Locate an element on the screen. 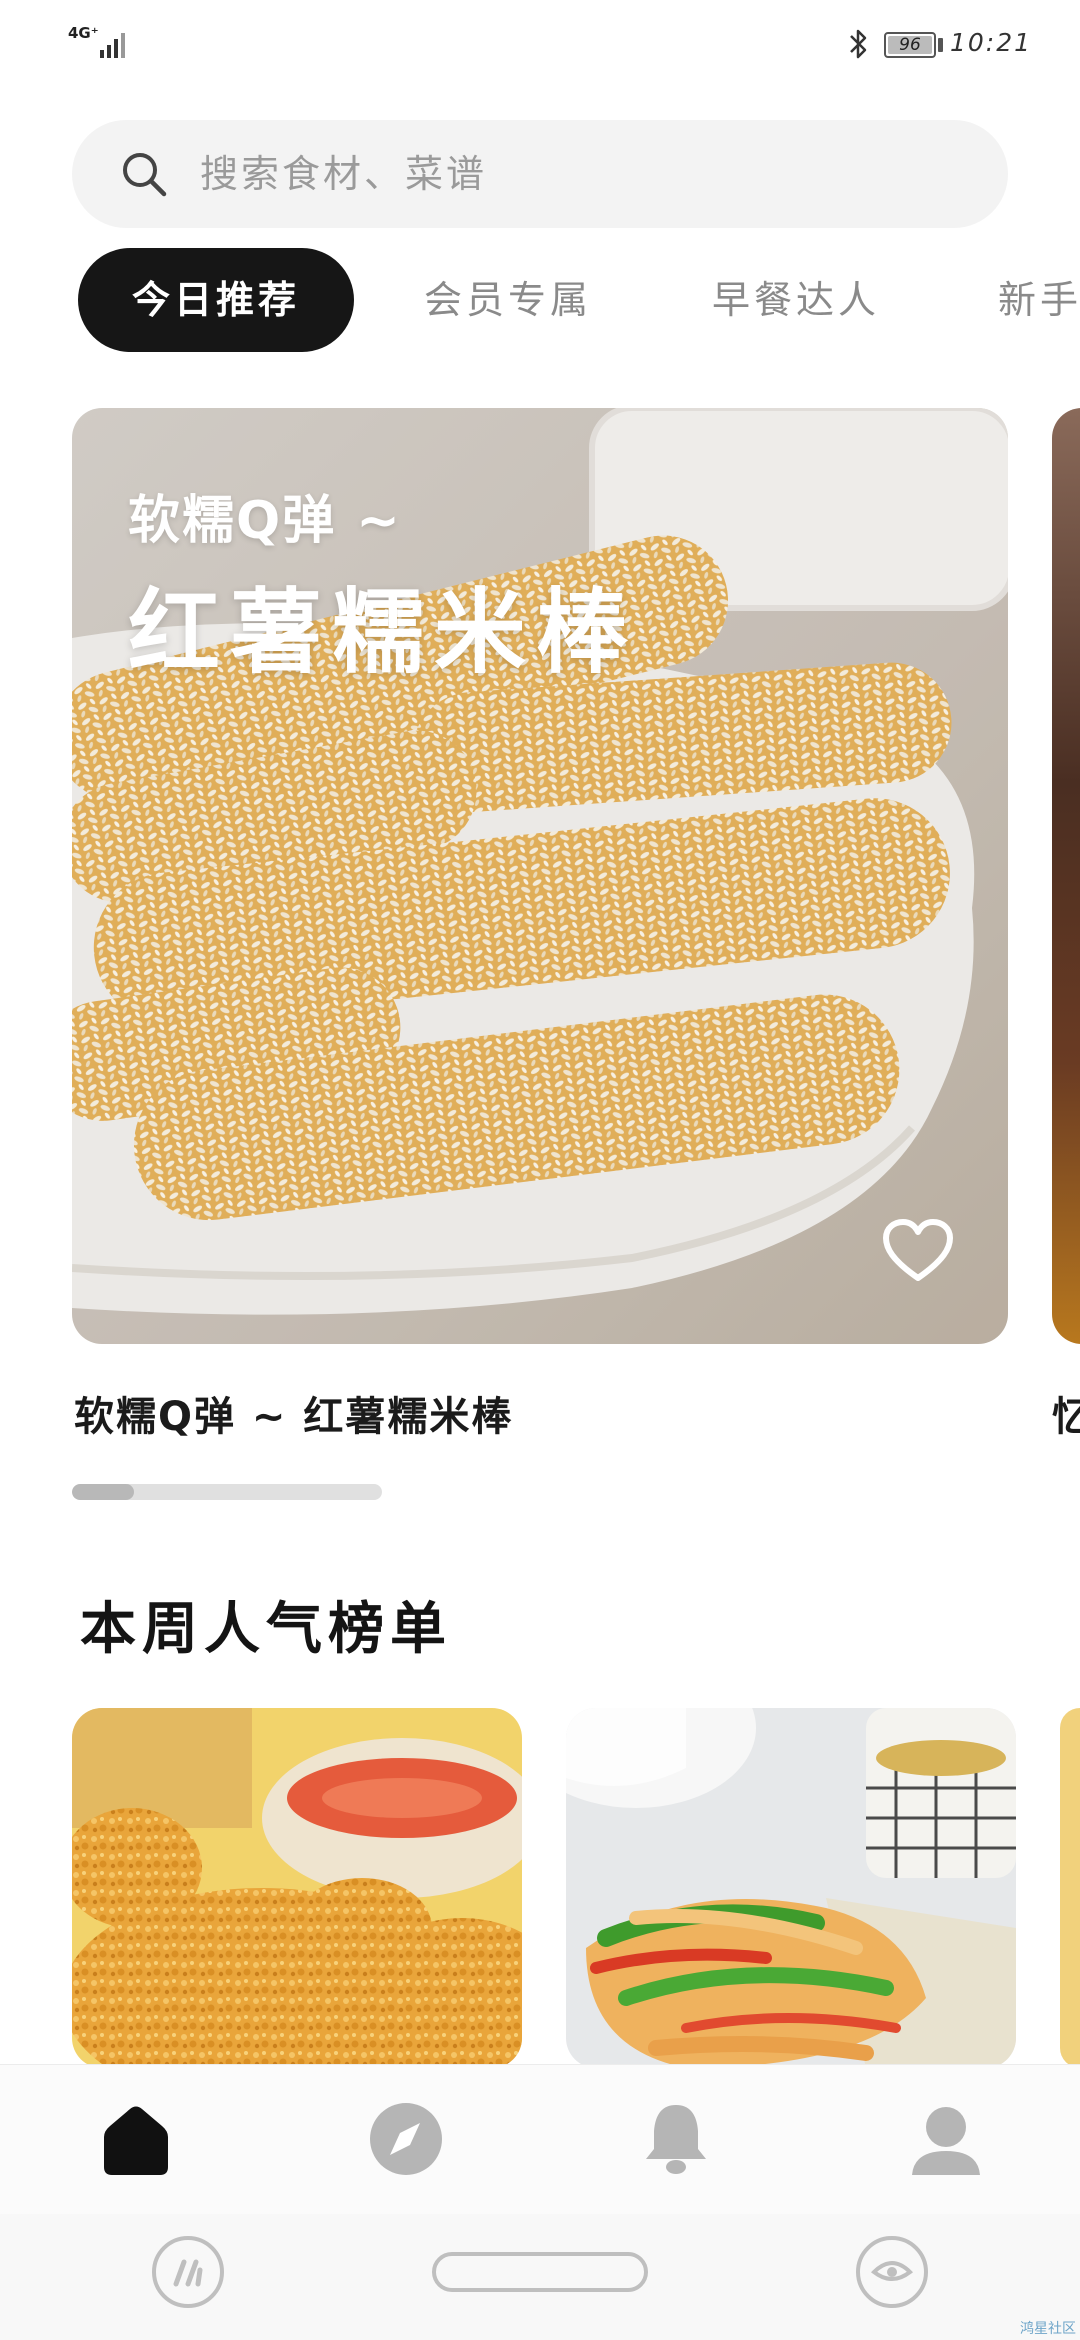 This screenshot has width=1080, height=2340. battery-icon: 96 is located at coordinates (910, 45).